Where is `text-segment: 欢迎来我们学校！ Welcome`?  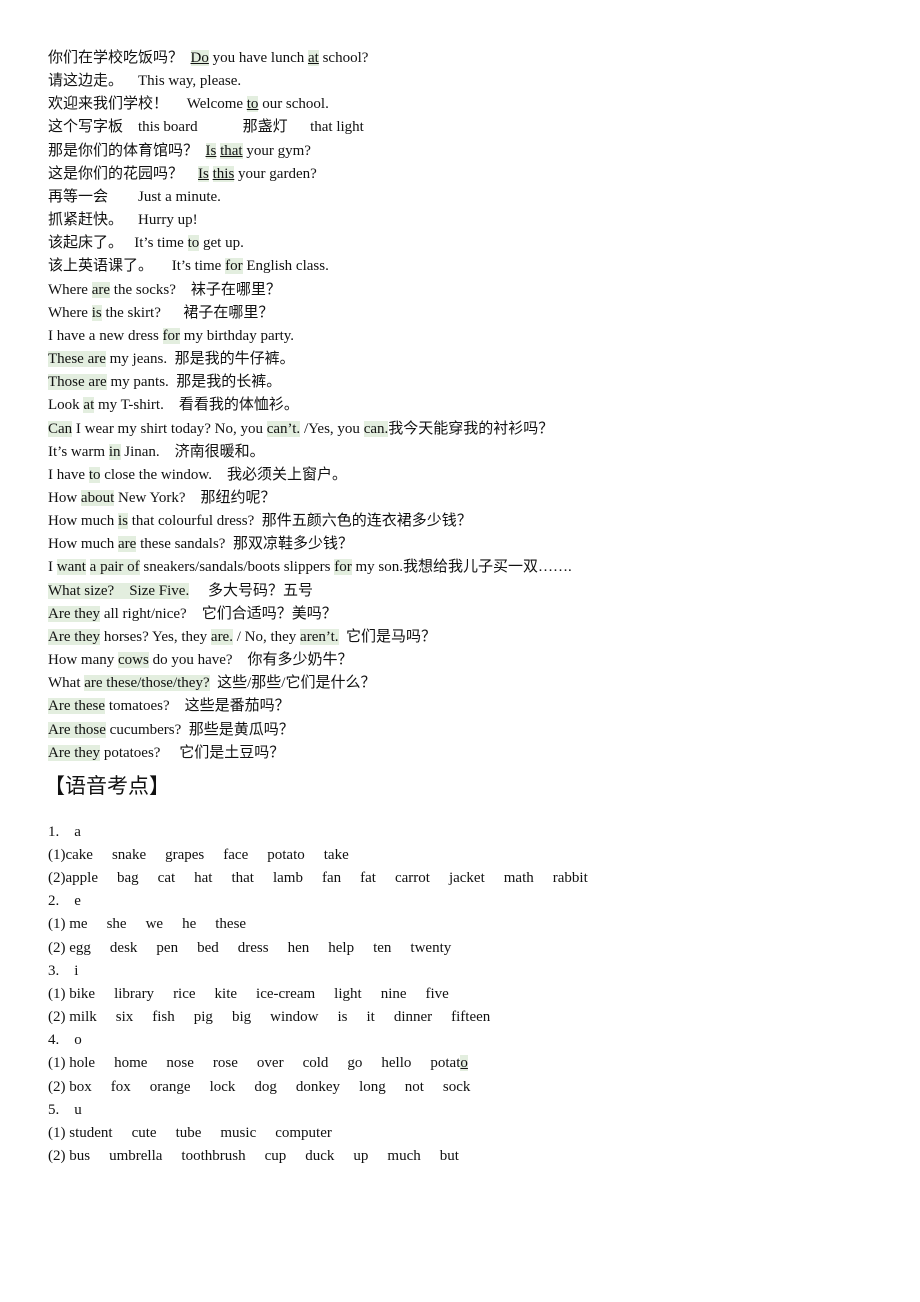
text-segment: 欢迎来我们学校！ Welcome is located at coordinates (147, 104).